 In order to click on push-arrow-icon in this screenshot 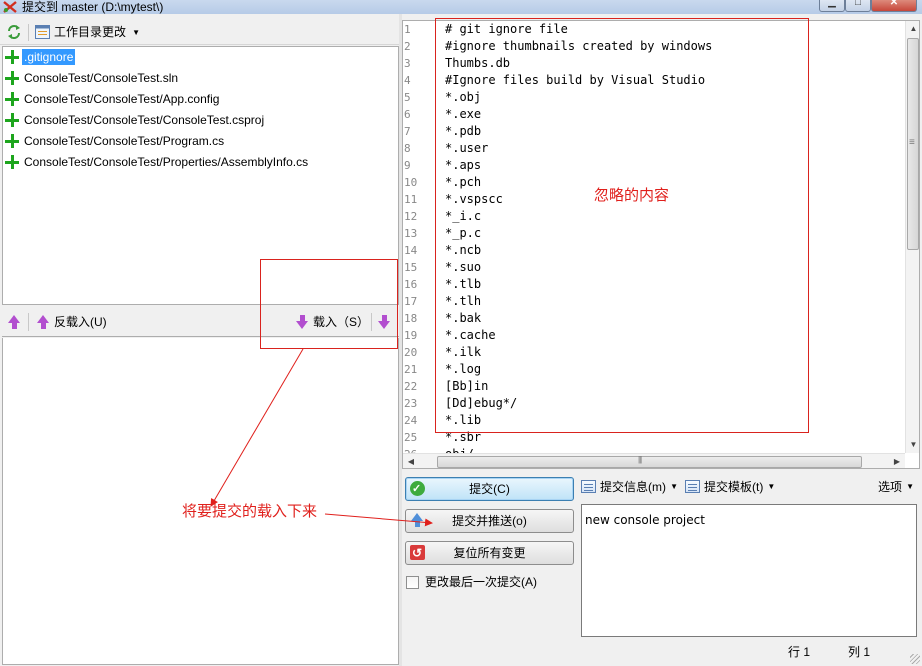, I will do `click(417, 520)`.